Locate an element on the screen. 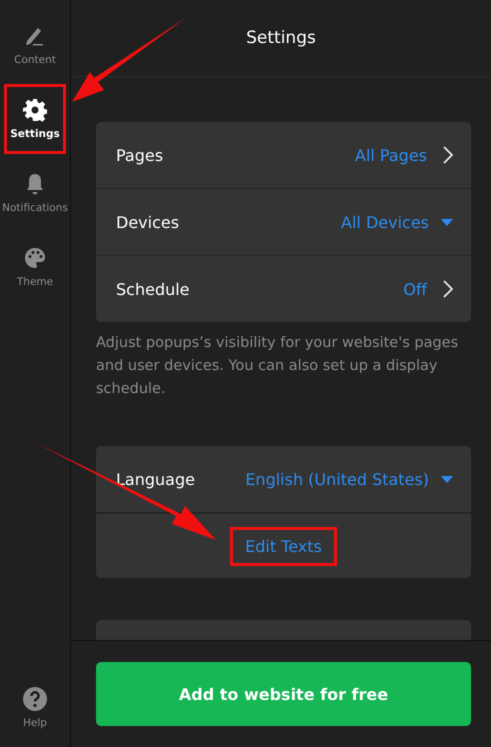 This screenshot has height=747, width=491. language-value: English (United States) is located at coordinates (337, 479).